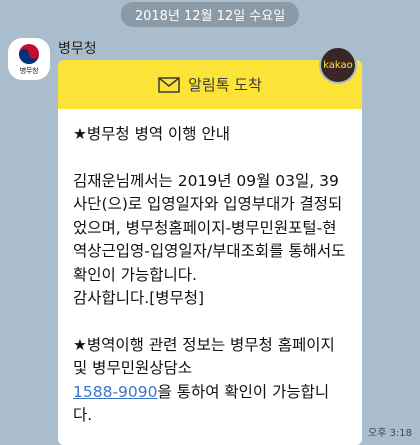  What do you see at coordinates (338, 65) in the screenshot?
I see `kakao-badge: kakao` at bounding box center [338, 65].